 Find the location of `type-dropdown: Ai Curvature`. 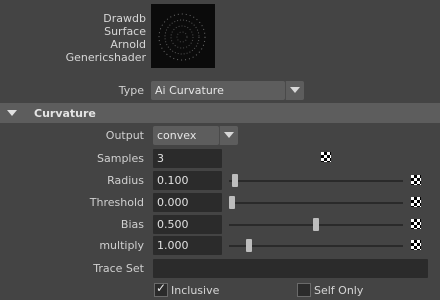

type-dropdown: Ai Curvature is located at coordinates (218, 90).